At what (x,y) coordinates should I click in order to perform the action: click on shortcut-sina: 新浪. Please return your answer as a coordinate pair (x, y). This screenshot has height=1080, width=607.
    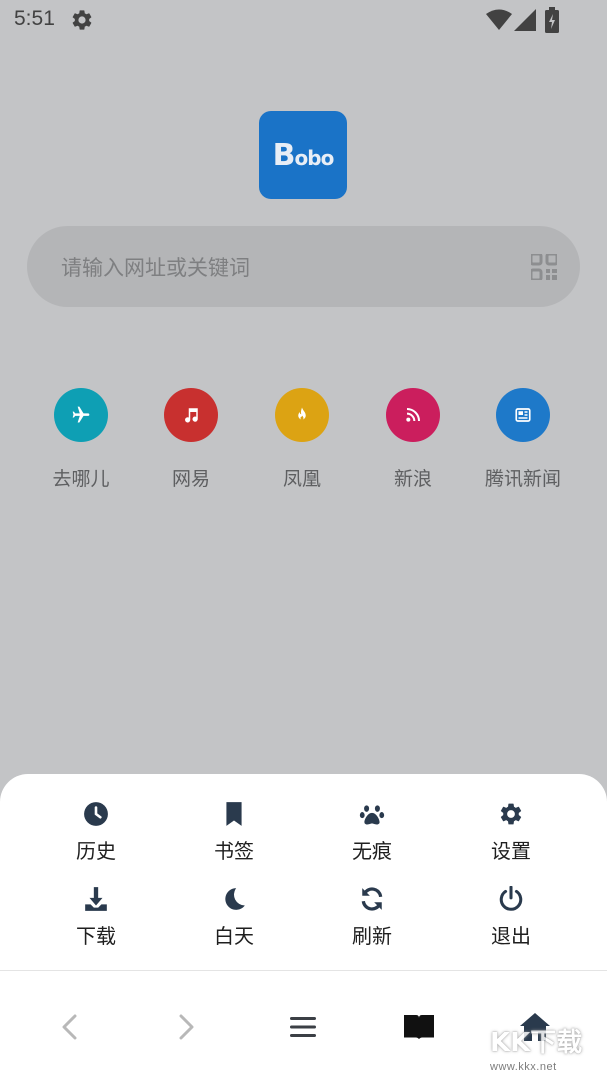
    Looking at the image, I should click on (413, 439).